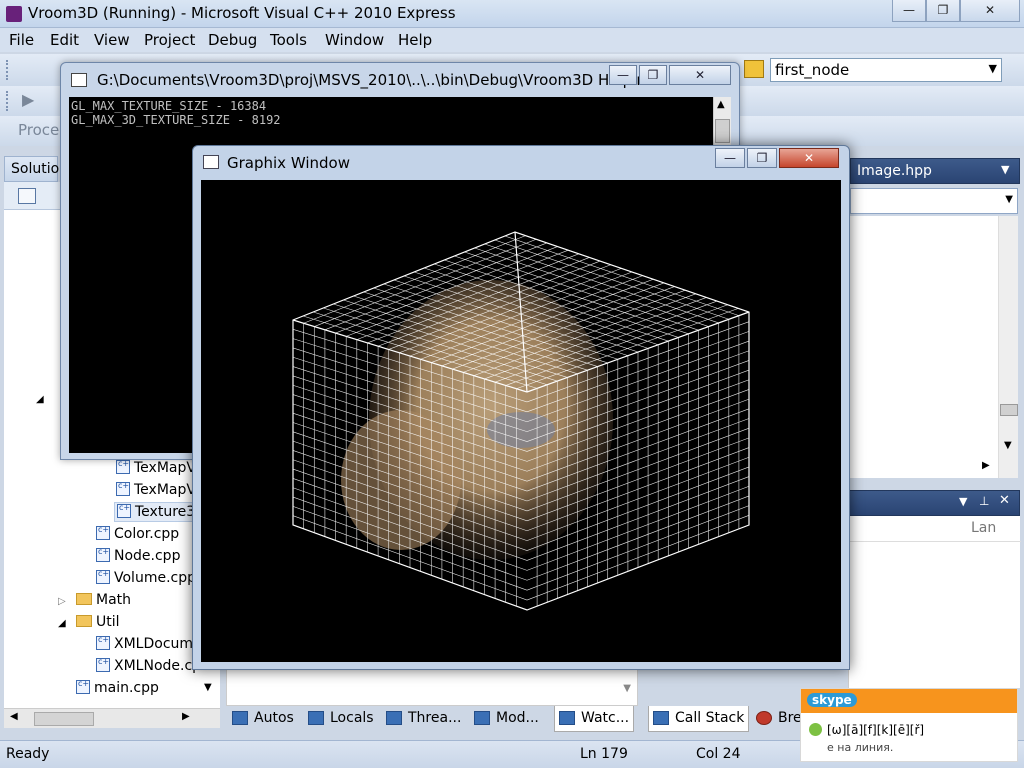 This screenshot has width=1024, height=768. I want to click on graphix-title: Graphix Window, so click(288, 163).